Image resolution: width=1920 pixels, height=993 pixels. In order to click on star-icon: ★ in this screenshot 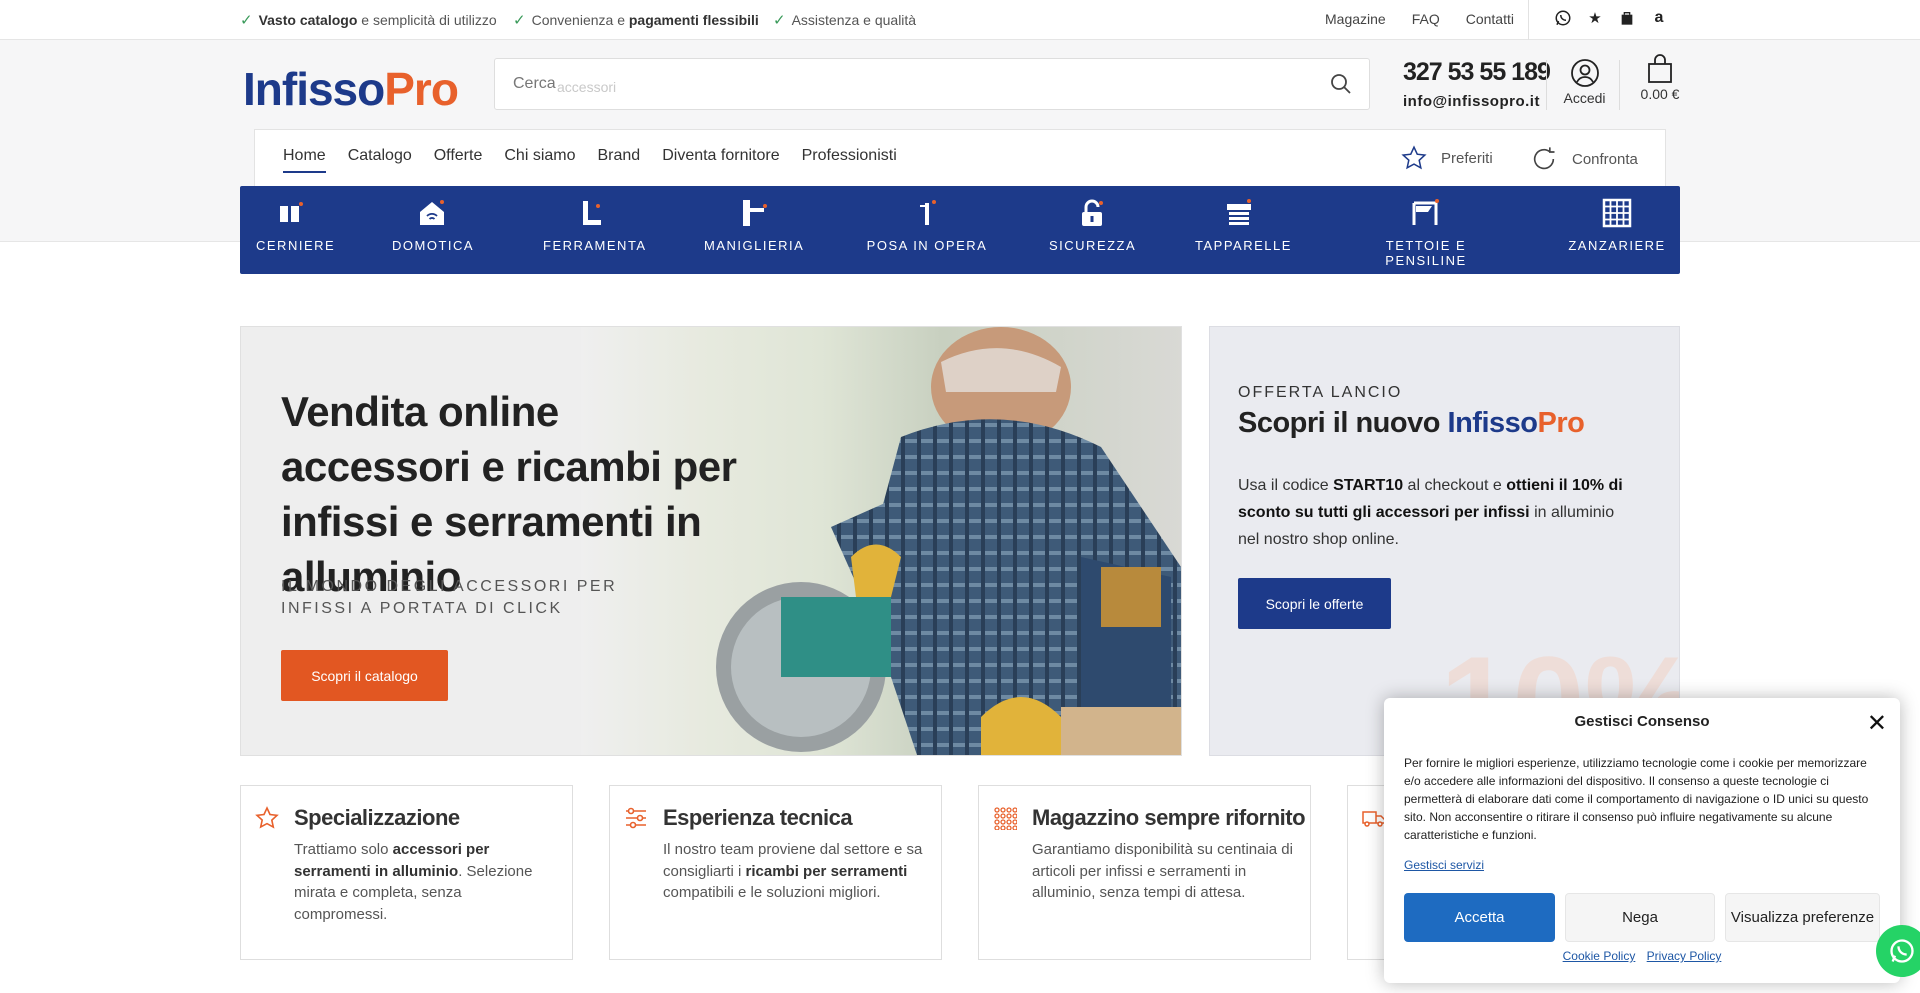, I will do `click(1595, 18)`.